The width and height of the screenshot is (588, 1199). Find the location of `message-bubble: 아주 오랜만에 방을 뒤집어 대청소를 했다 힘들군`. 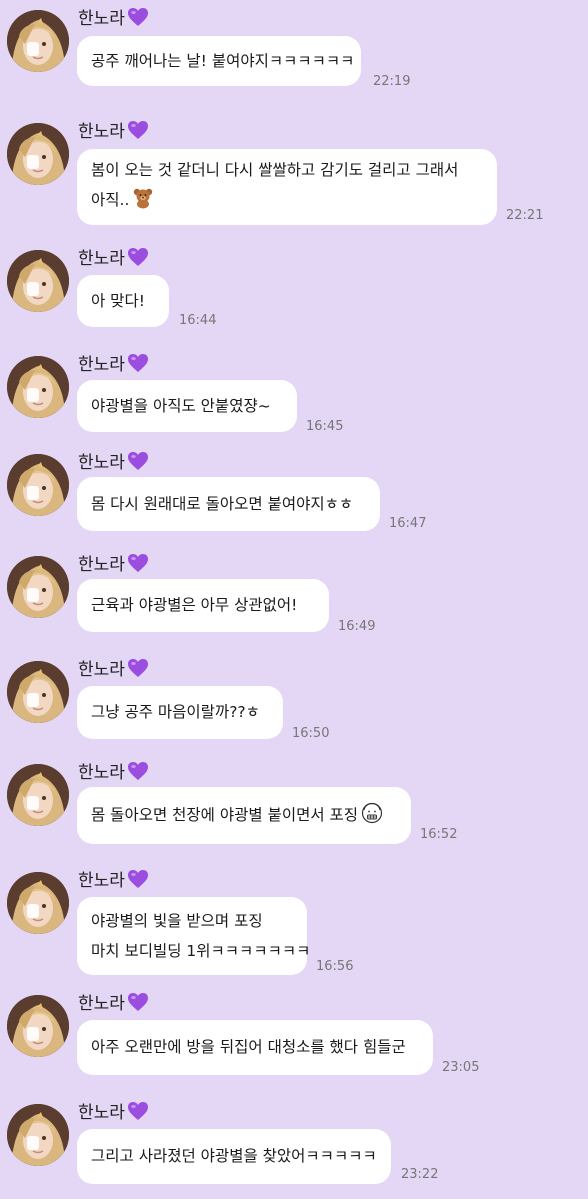

message-bubble: 아주 오랜만에 방을 뒤집어 대청소를 했다 힘들군 is located at coordinates (255, 1047).